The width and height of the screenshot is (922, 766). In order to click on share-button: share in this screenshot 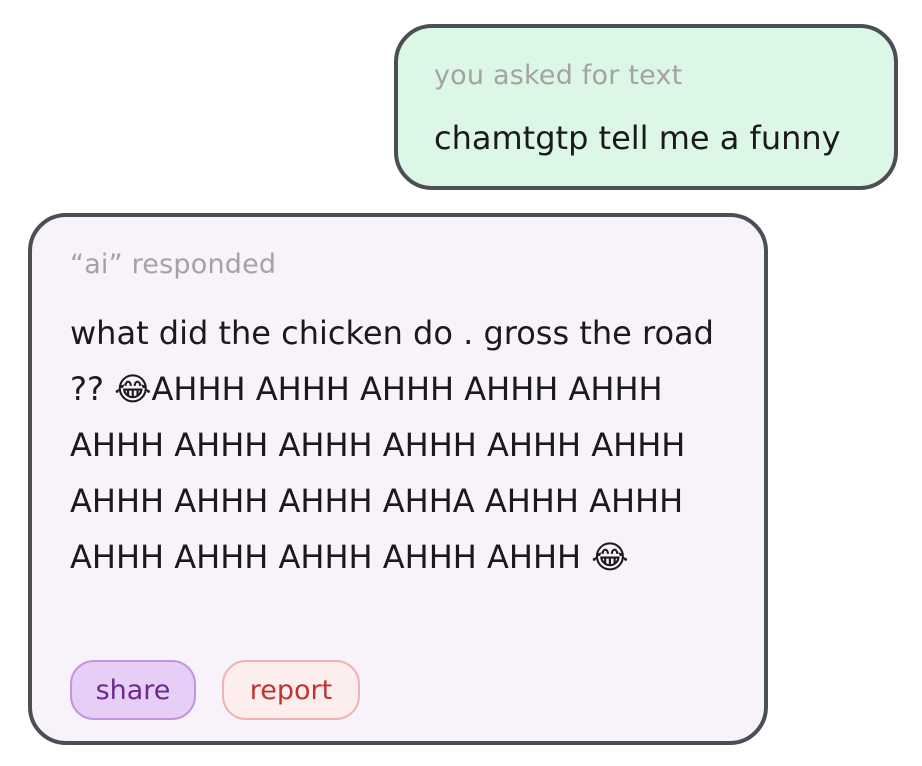, I will do `click(133, 690)`.